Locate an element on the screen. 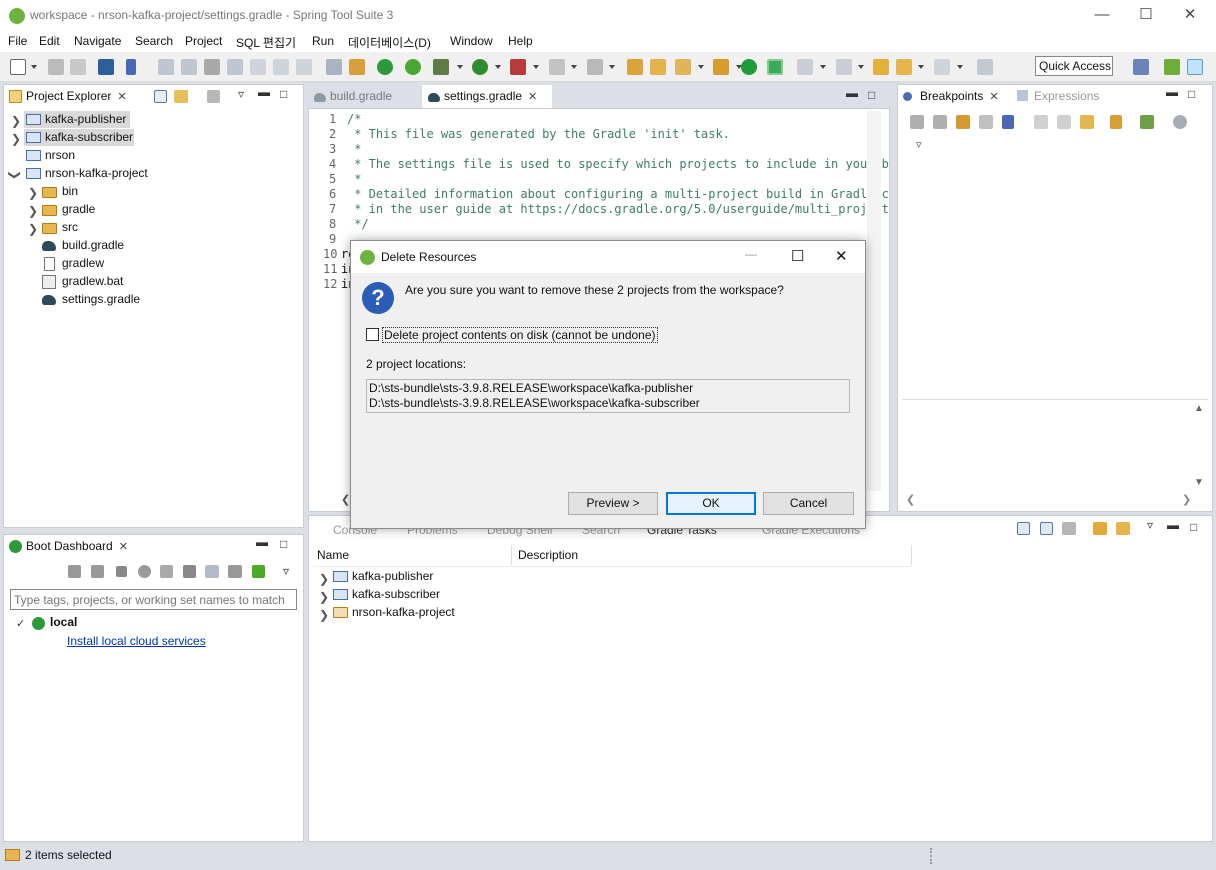 The height and width of the screenshot is (870, 1216). spring-perspective-icon is located at coordinates (1172, 67).